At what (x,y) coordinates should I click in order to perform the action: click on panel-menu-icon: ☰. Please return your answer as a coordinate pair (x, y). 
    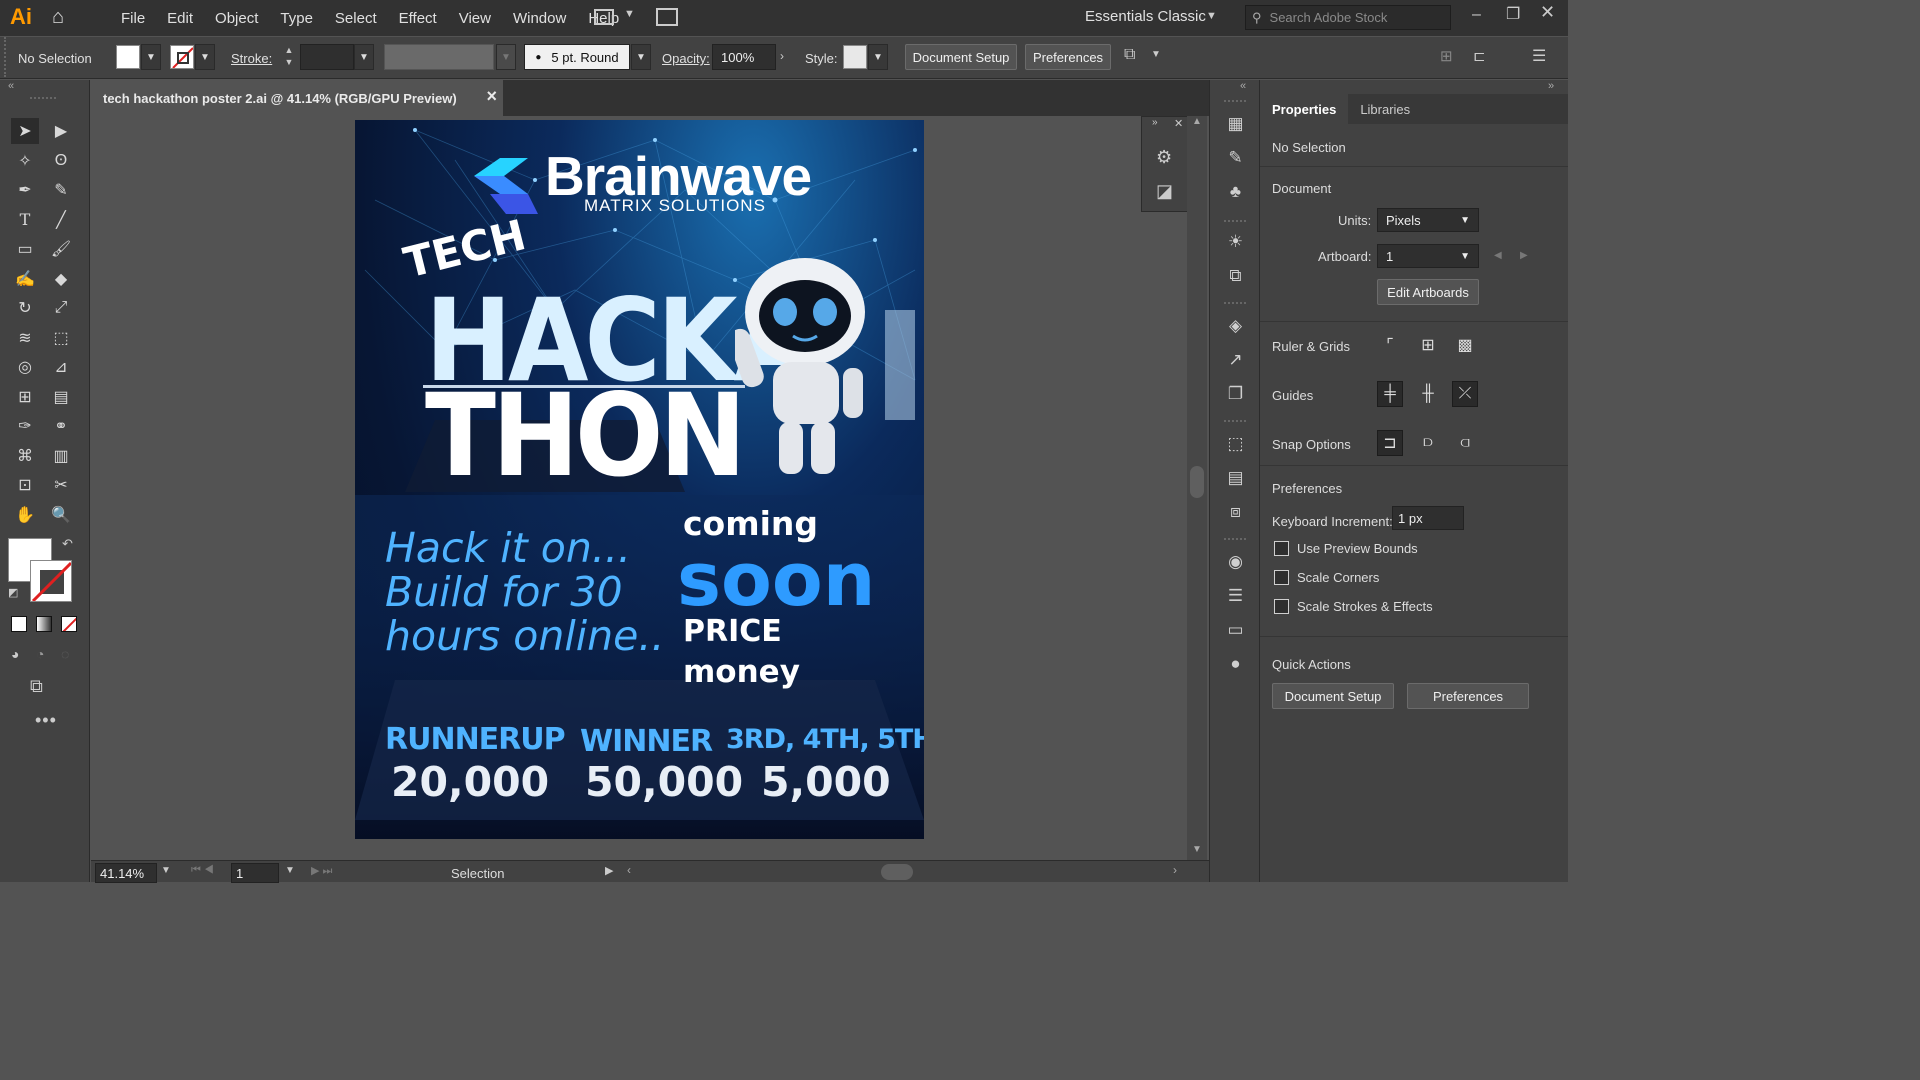
    Looking at the image, I should click on (1539, 56).